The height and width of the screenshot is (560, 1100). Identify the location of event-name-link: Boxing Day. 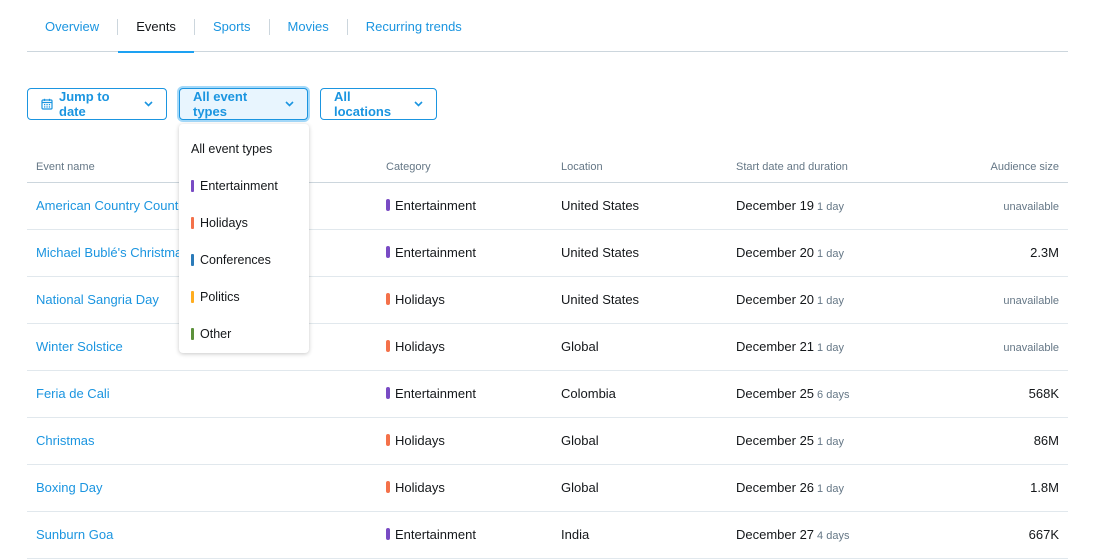
(69, 487).